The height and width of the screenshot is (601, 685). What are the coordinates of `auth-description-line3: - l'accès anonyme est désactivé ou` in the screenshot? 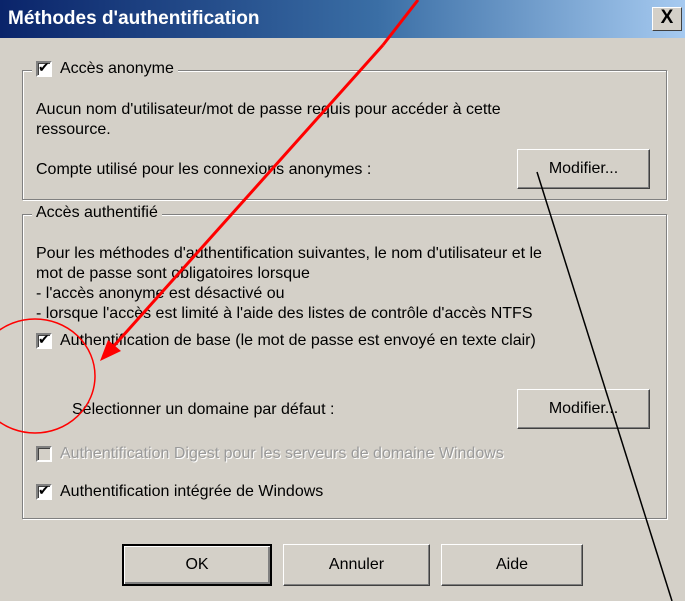 It's located at (160, 293).